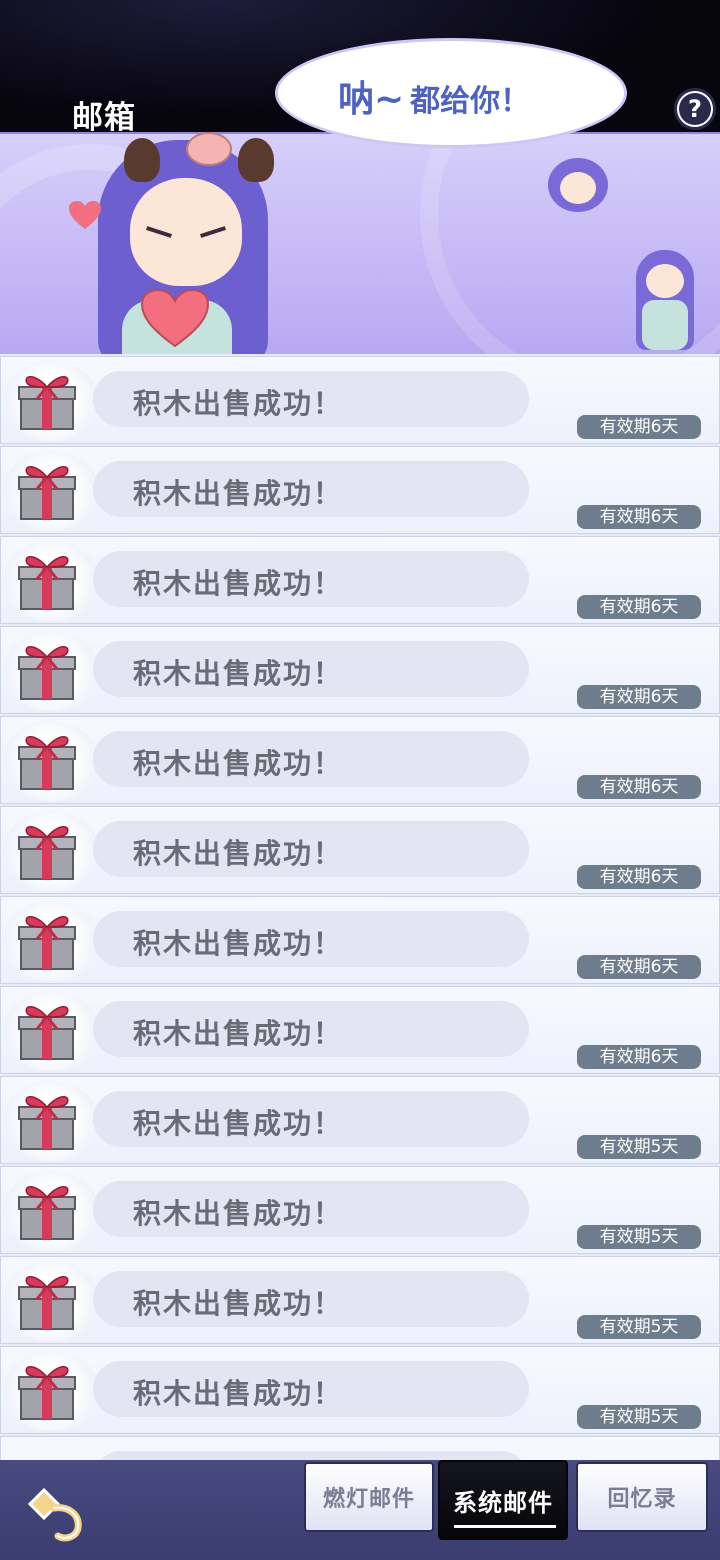 This screenshot has height=1560, width=720. I want to click on mail-item-partial, so click(360, 1448).